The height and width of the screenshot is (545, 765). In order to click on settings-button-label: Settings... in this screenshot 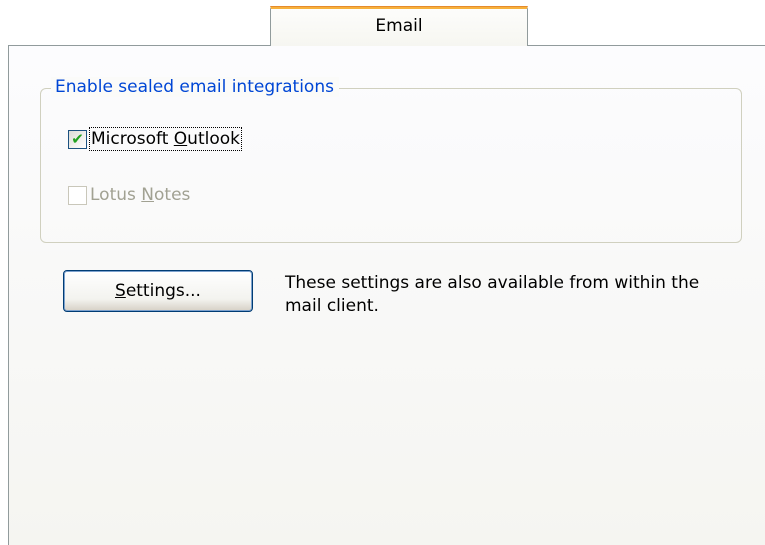, I will do `click(158, 291)`.